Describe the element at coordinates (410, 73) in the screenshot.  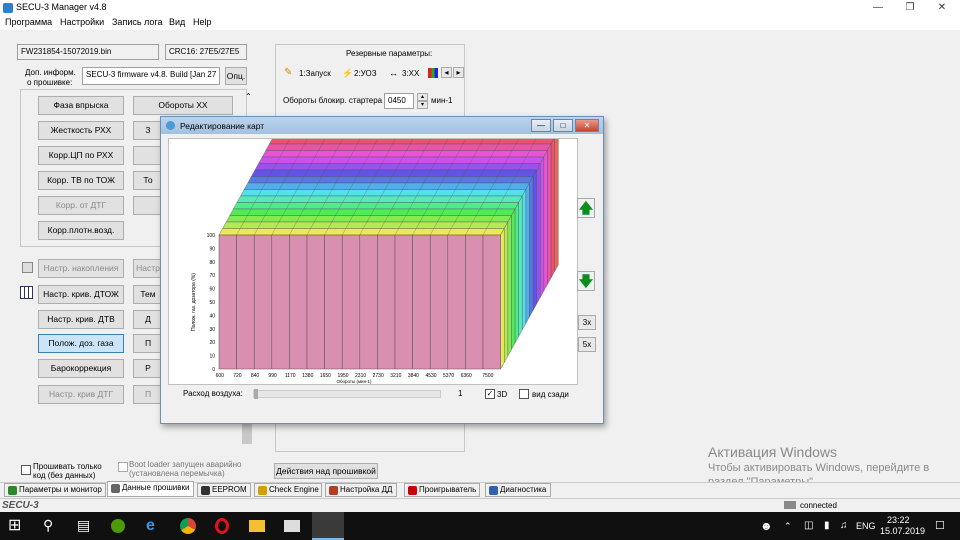
I see `tab-idle: 3:ХХ` at that location.